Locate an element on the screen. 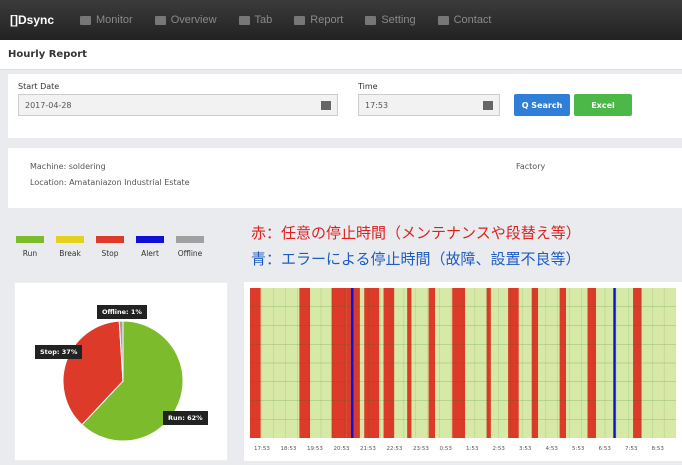  nav-setting: Setting is located at coordinates (390, 20).